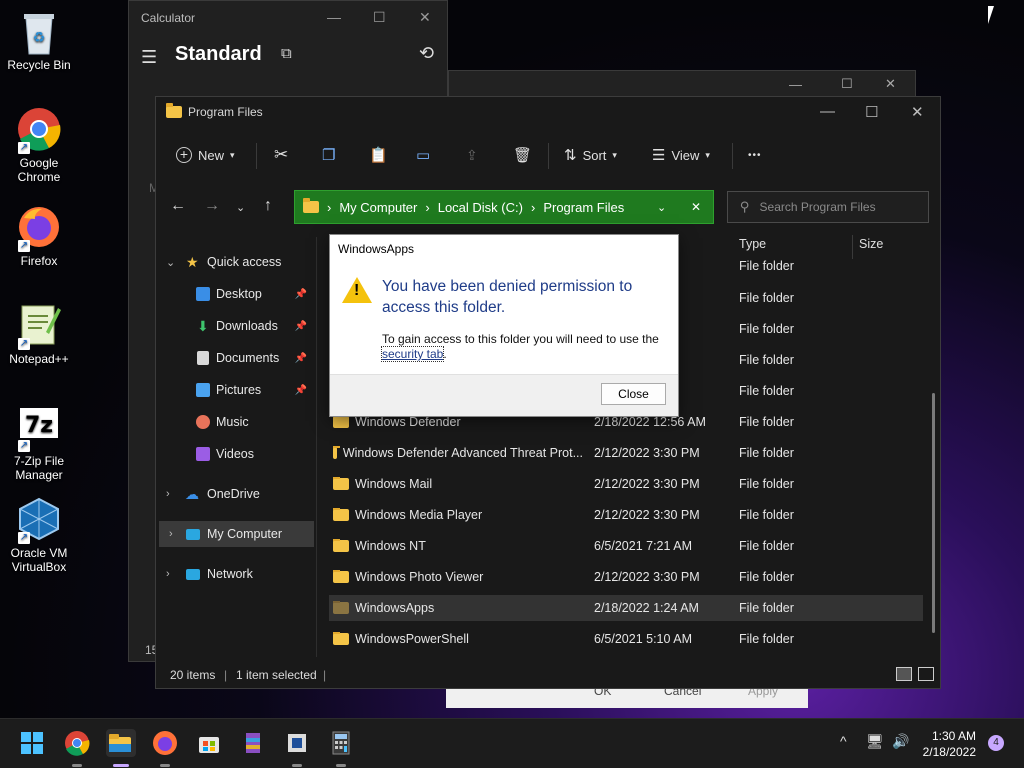  What do you see at coordinates (286, 53) in the screenshot?
I see `keep-on-top-icon: ⧉` at bounding box center [286, 53].